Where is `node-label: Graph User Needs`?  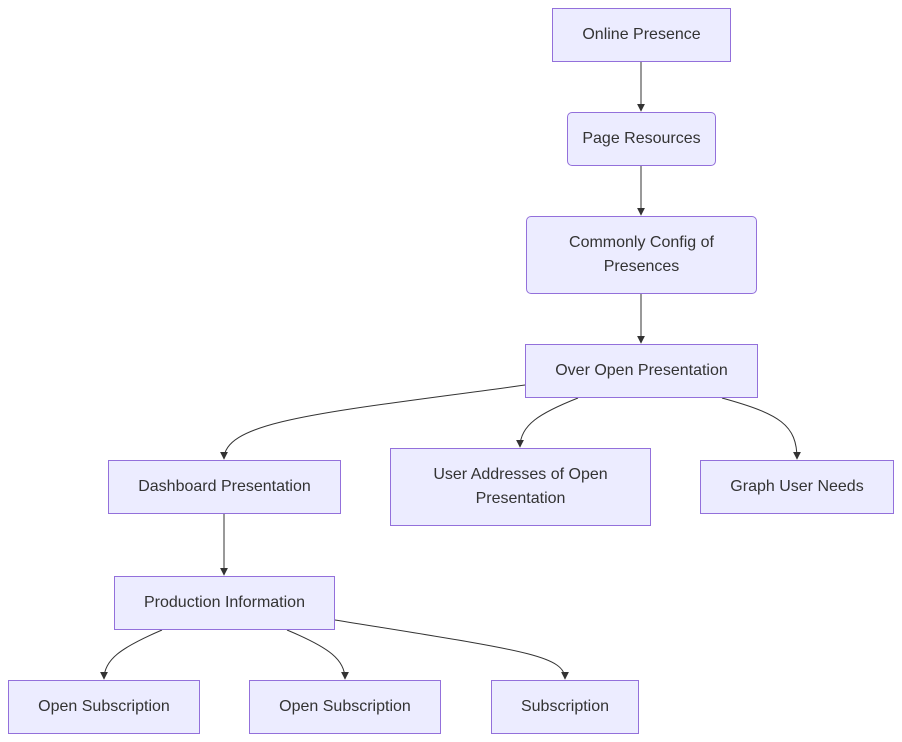
node-label: Graph User Needs is located at coordinates (797, 486).